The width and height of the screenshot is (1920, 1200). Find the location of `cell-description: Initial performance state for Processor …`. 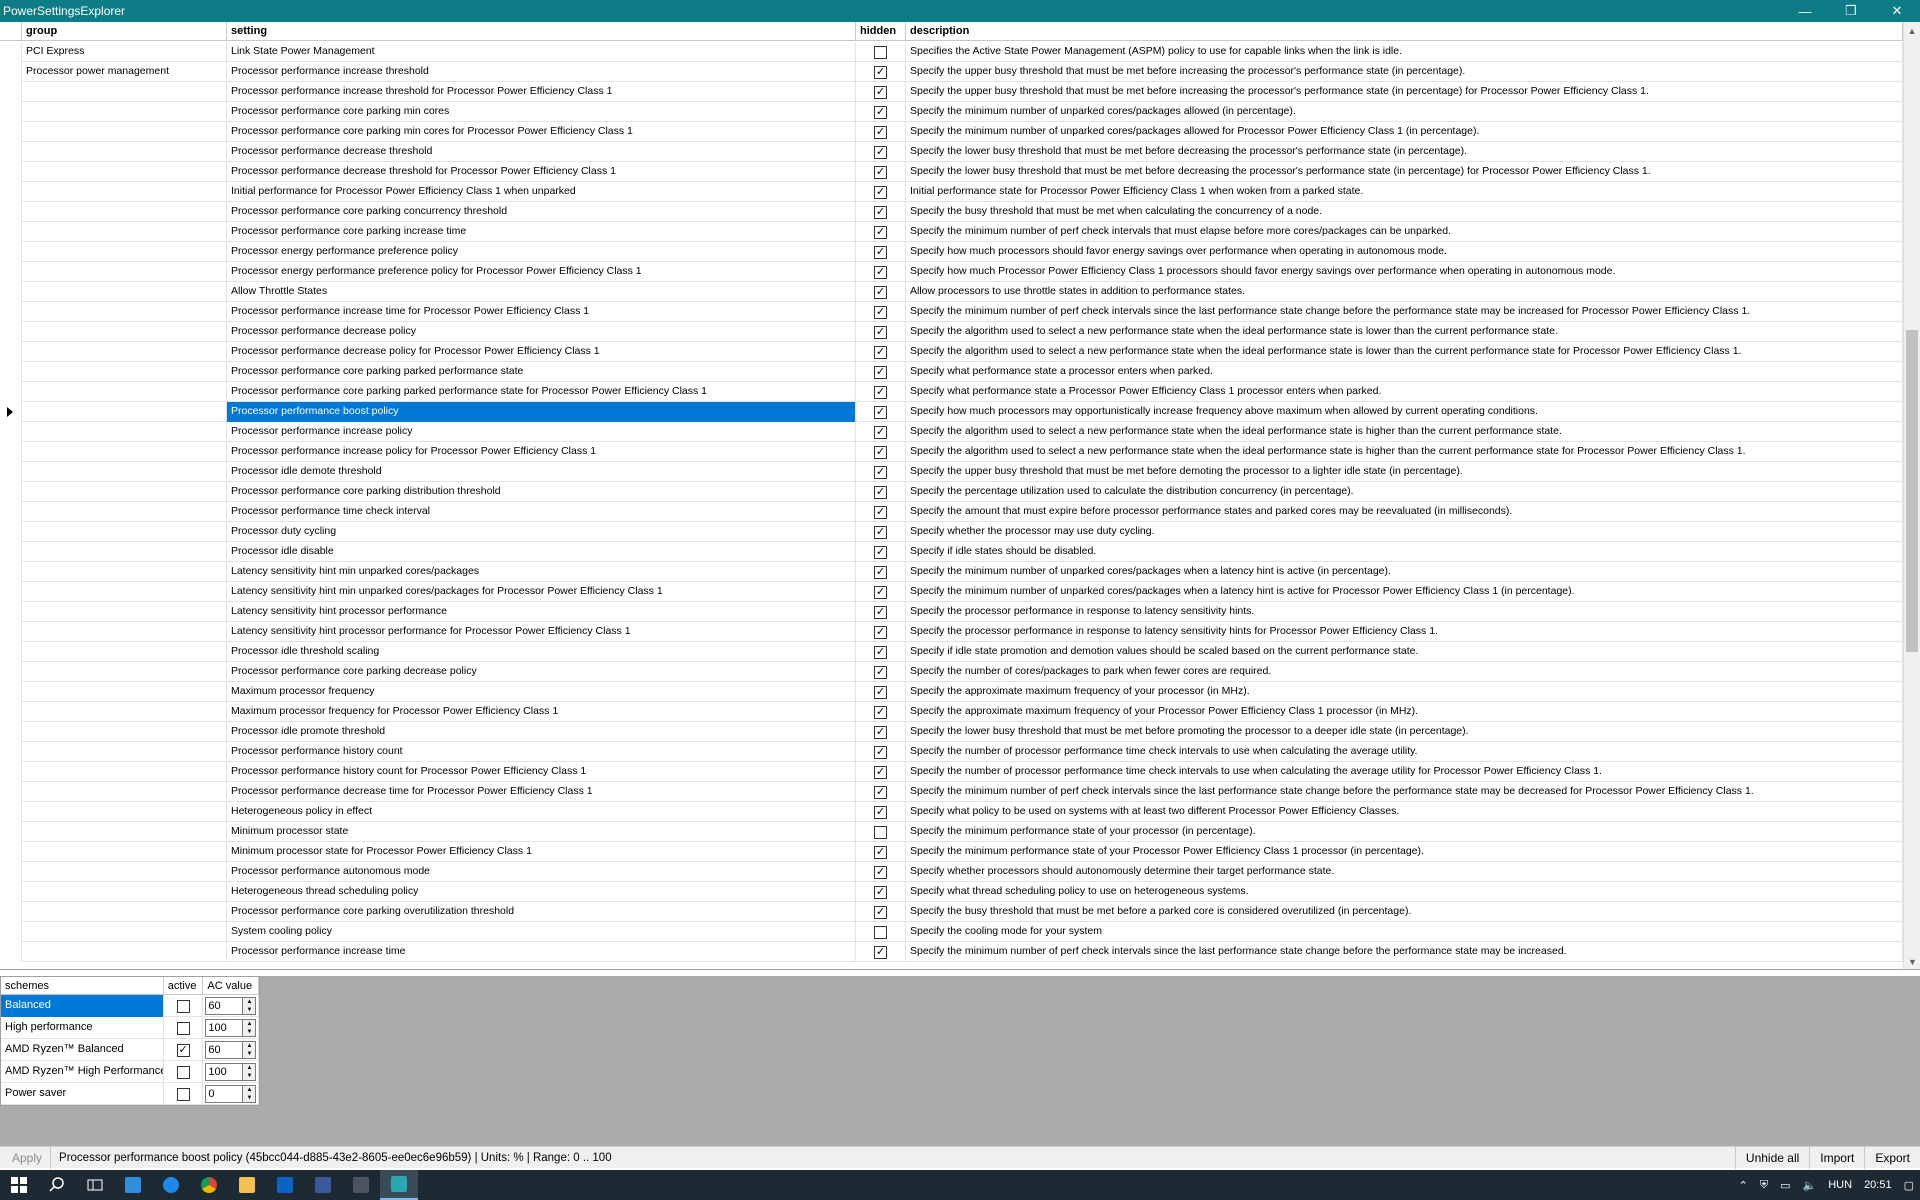

cell-description: Initial performance state for Processor … is located at coordinates (1404, 192).